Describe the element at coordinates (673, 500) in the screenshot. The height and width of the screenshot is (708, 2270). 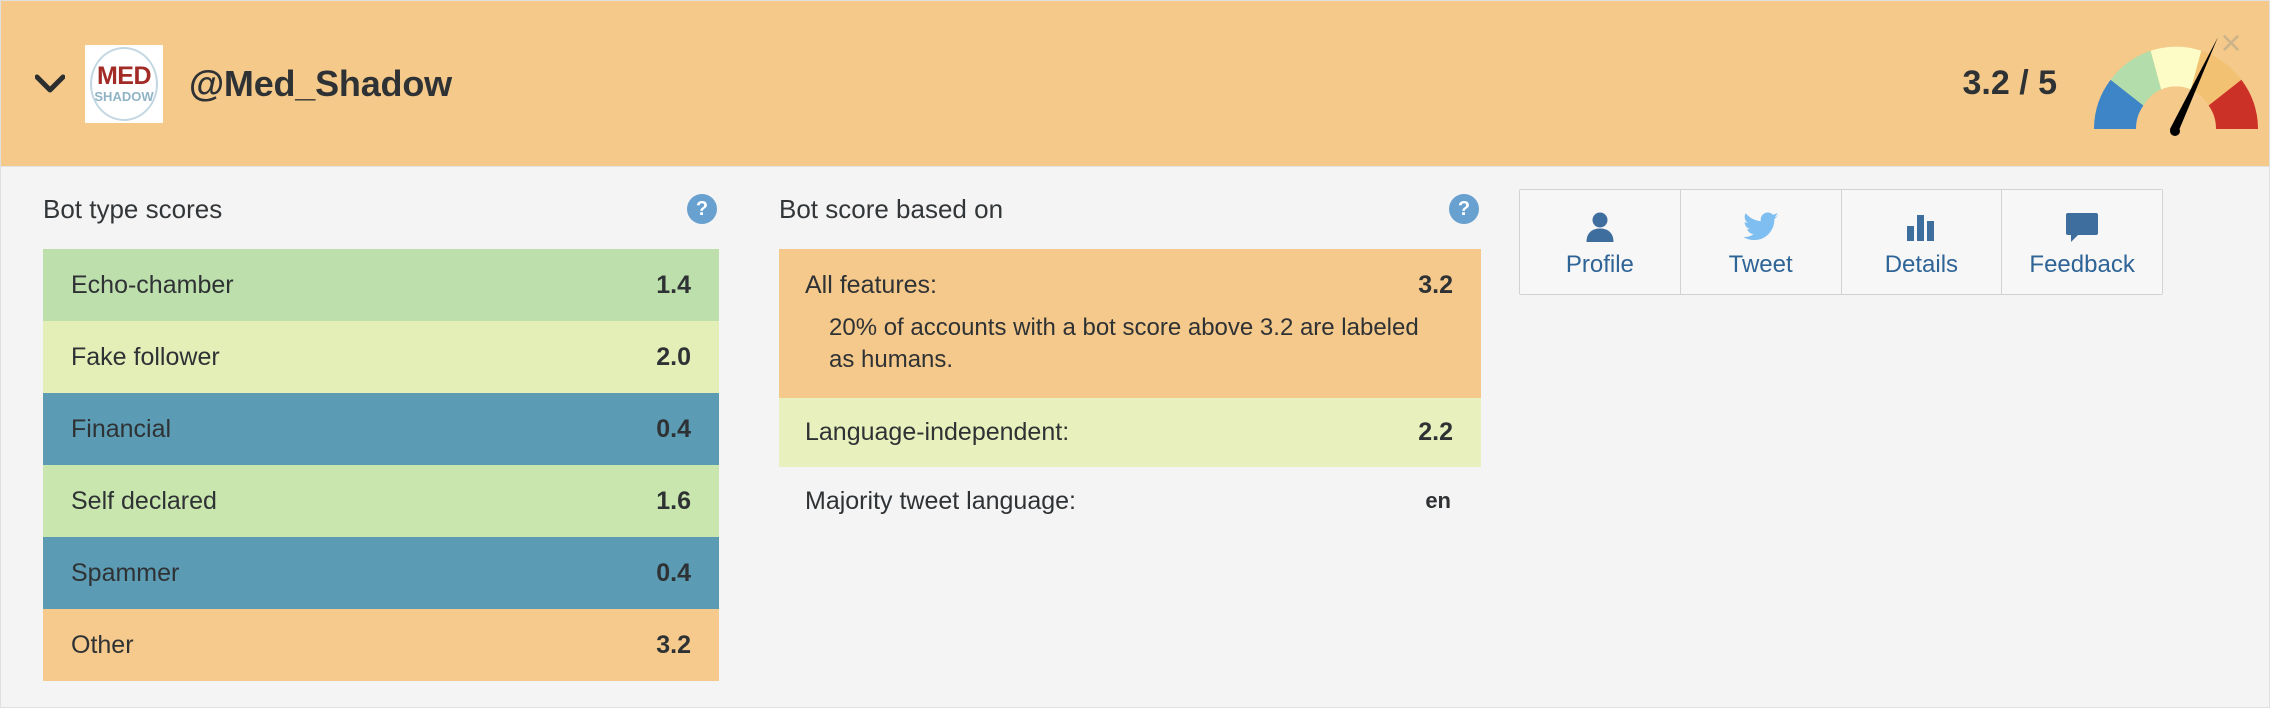
I see `bot-type-value: 1.6` at that location.